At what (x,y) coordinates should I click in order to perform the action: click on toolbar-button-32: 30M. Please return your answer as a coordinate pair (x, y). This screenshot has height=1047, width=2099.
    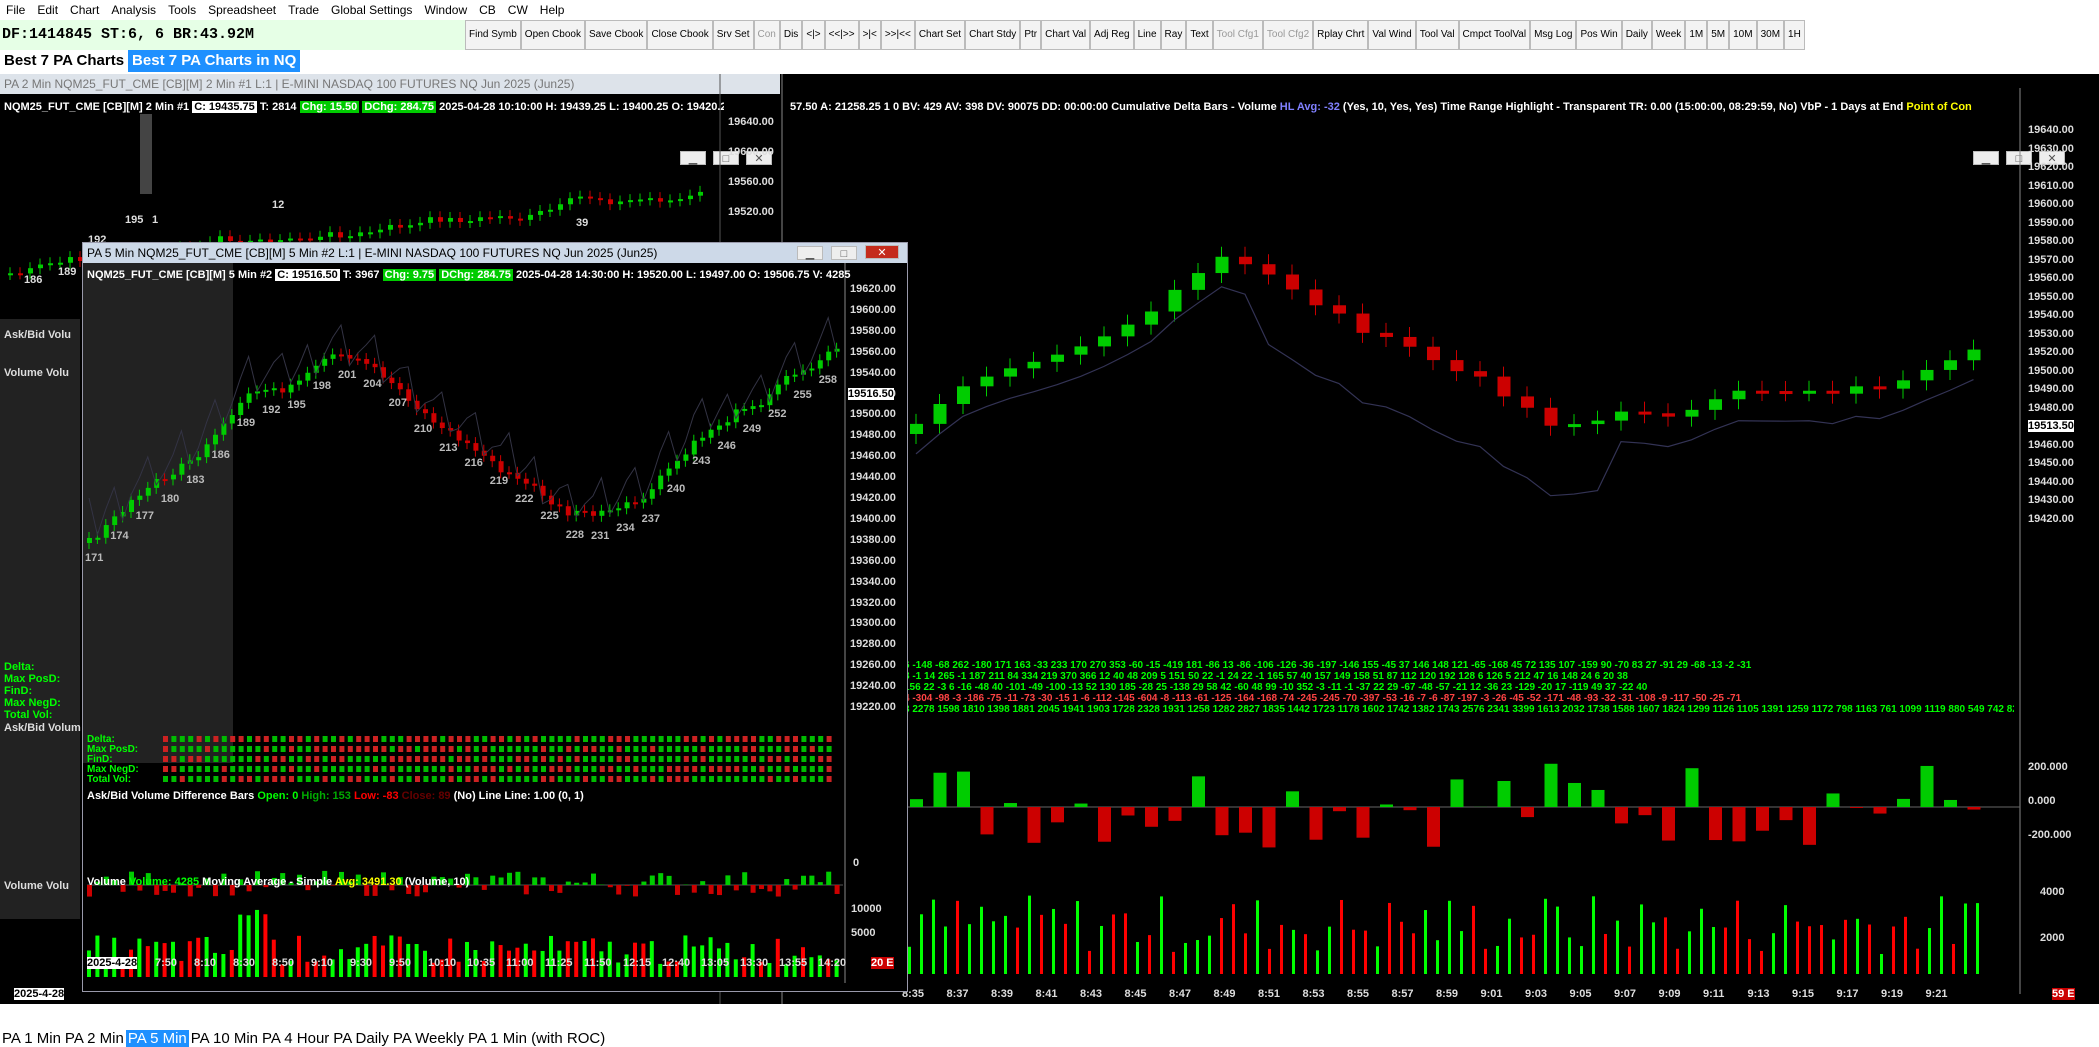
    Looking at the image, I should click on (1770, 35).